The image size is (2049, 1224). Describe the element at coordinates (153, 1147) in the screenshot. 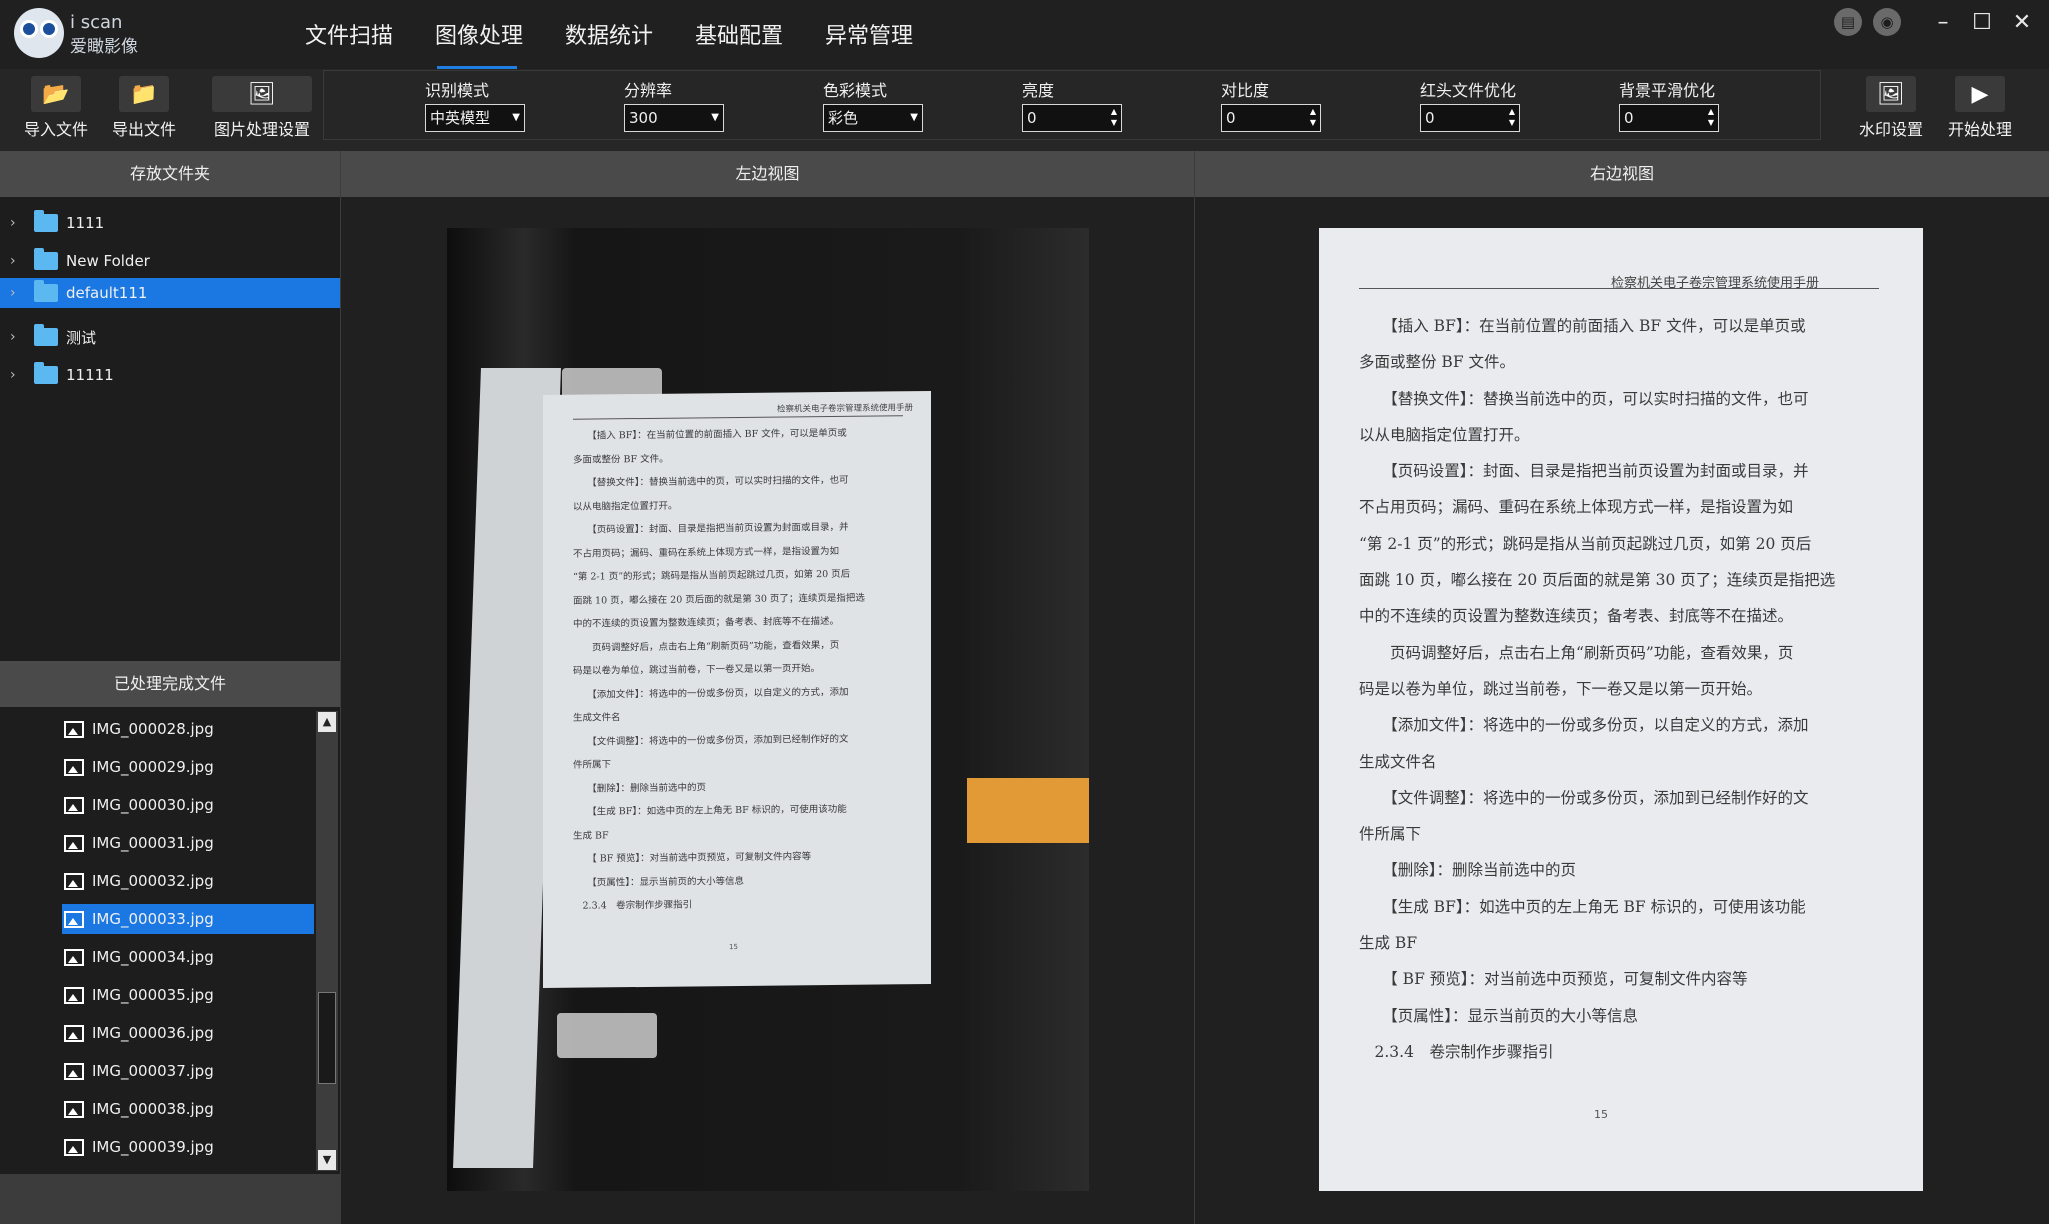

I see `file-label: IMG_000039.jpg` at that location.